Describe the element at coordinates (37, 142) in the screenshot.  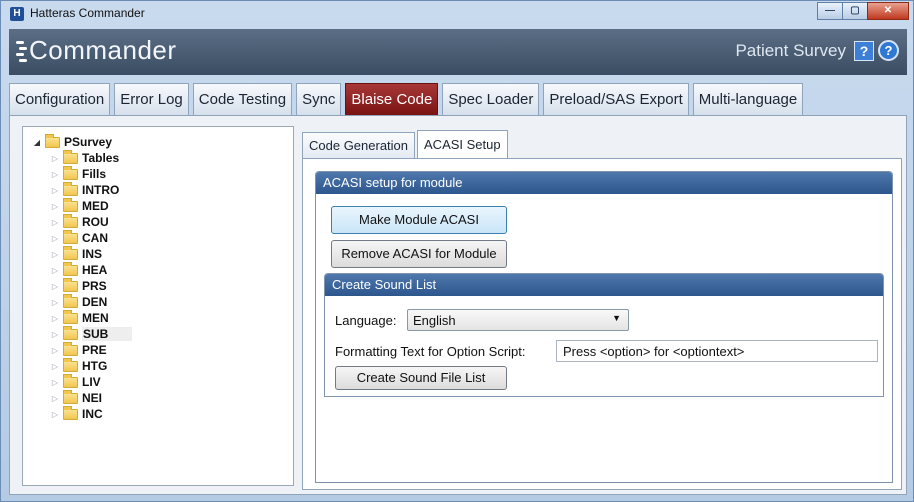
I see `expanded-arrow-icon: ◢` at that location.